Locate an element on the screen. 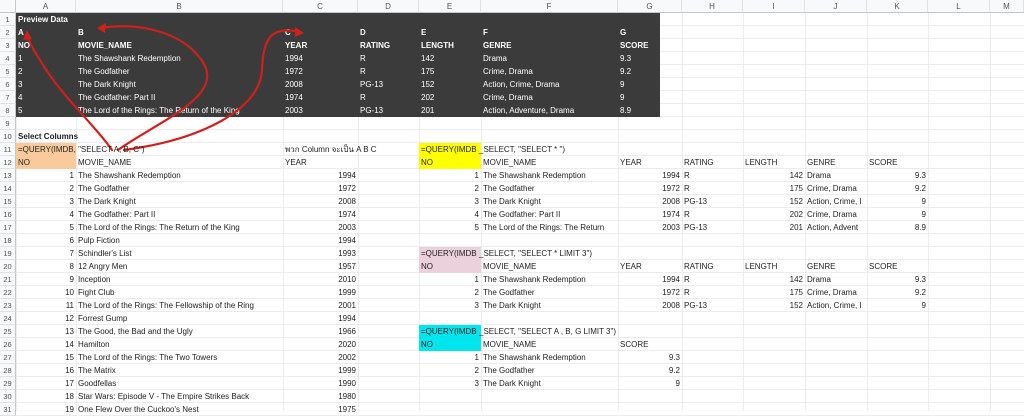 This screenshot has width=1024, height=416. preview-data-cell: Drama is located at coordinates (549, 58).